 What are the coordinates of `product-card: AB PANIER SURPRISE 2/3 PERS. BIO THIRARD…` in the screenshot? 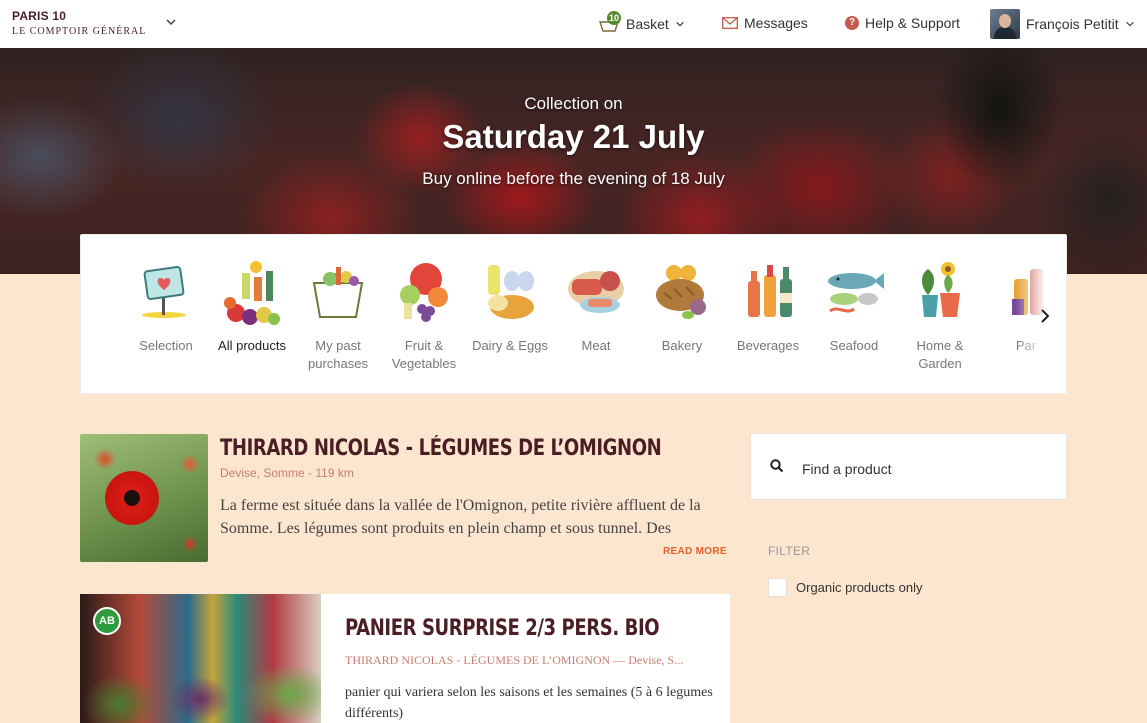 It's located at (405, 658).